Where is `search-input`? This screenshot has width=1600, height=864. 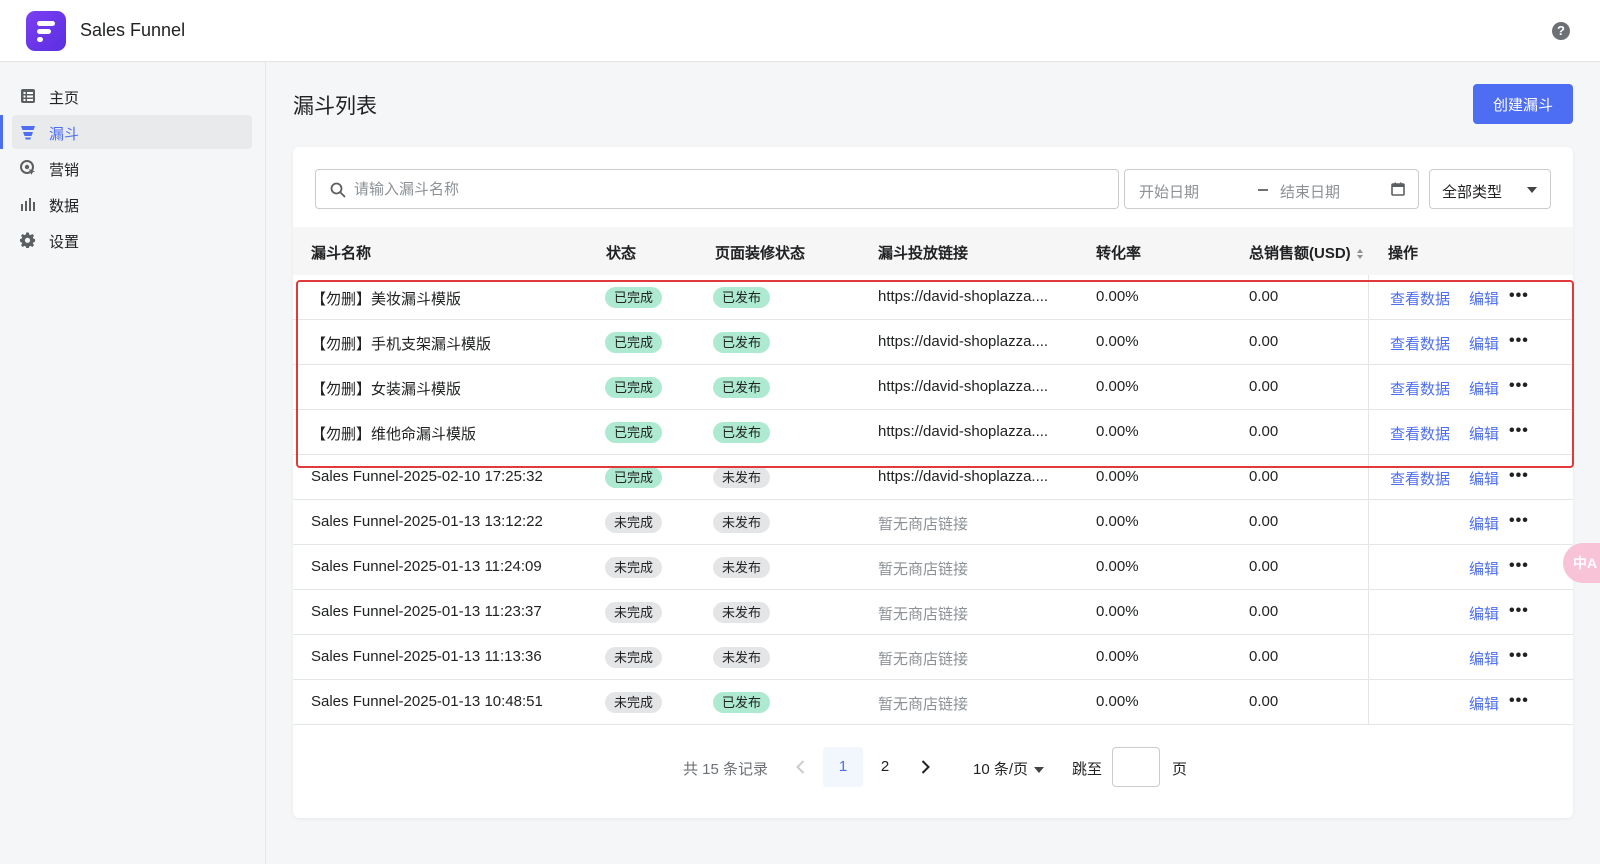 search-input is located at coordinates (729, 189).